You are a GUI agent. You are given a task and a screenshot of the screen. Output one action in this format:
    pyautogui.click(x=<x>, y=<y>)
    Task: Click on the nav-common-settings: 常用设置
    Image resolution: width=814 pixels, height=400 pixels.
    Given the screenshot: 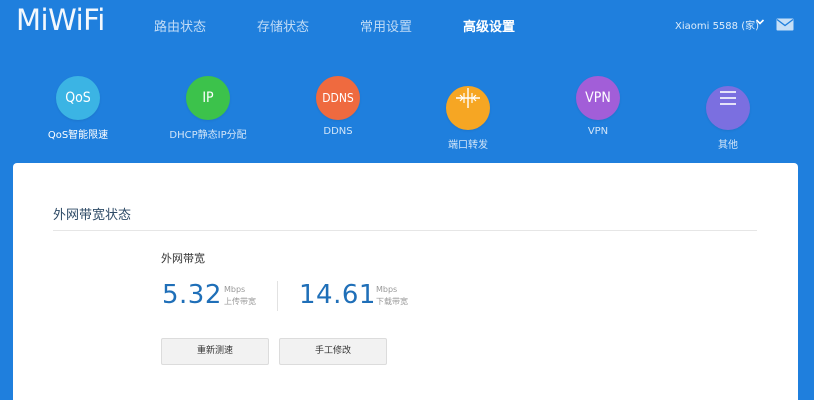 What is the action you would take?
    pyautogui.click(x=386, y=25)
    